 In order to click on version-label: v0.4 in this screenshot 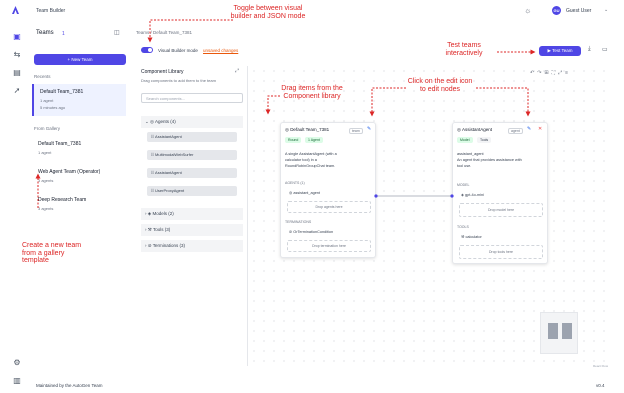, I will do `click(600, 385)`.